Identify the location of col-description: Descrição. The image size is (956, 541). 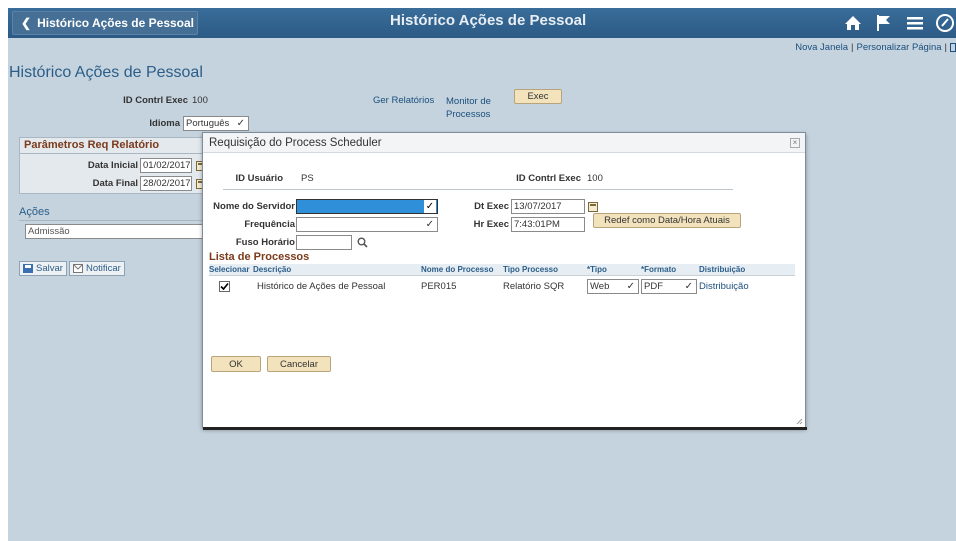
(272, 269).